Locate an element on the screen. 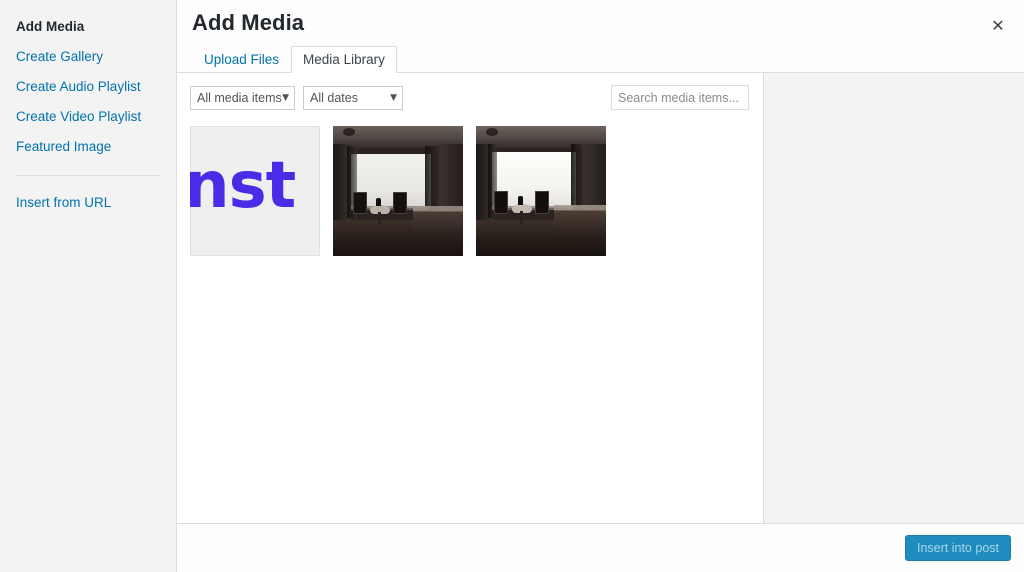 The image size is (1024, 572). page-title: Add Media is located at coordinates (248, 22).